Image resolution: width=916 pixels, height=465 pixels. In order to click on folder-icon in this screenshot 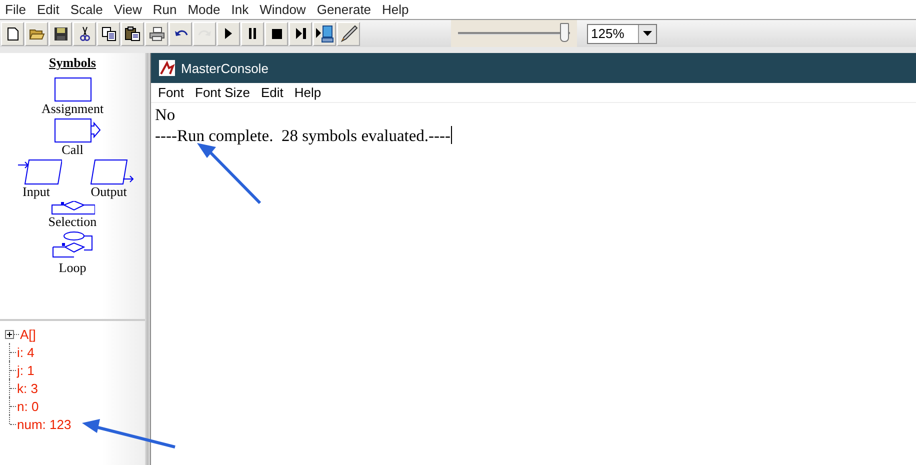, I will do `click(36, 33)`.